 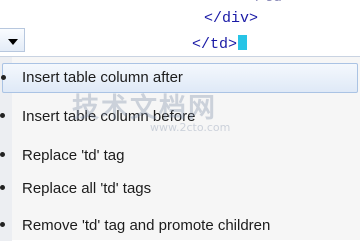 What do you see at coordinates (231, 18) in the screenshot?
I see `code-line: </div>` at bounding box center [231, 18].